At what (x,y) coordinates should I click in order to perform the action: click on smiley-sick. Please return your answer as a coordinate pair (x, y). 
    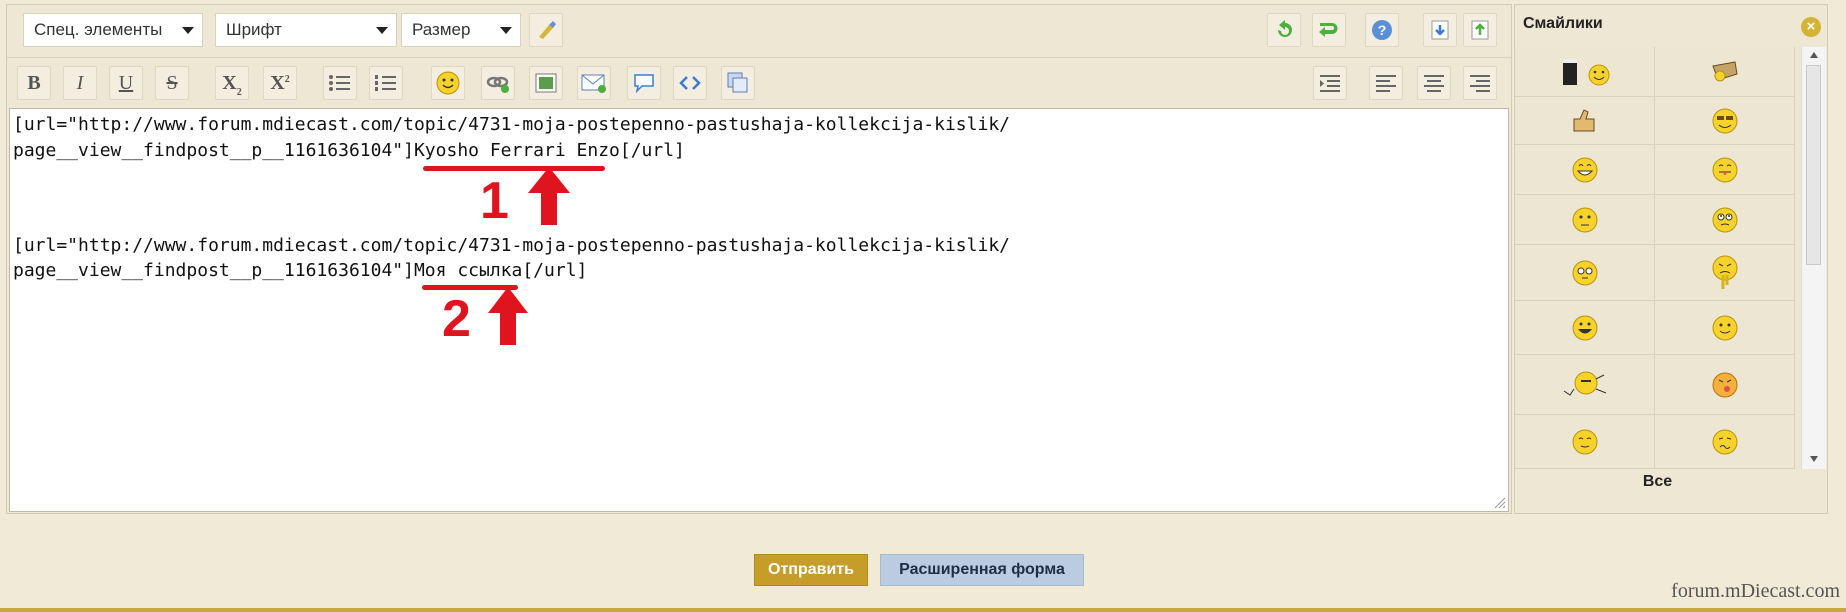
    Looking at the image, I should click on (1725, 273).